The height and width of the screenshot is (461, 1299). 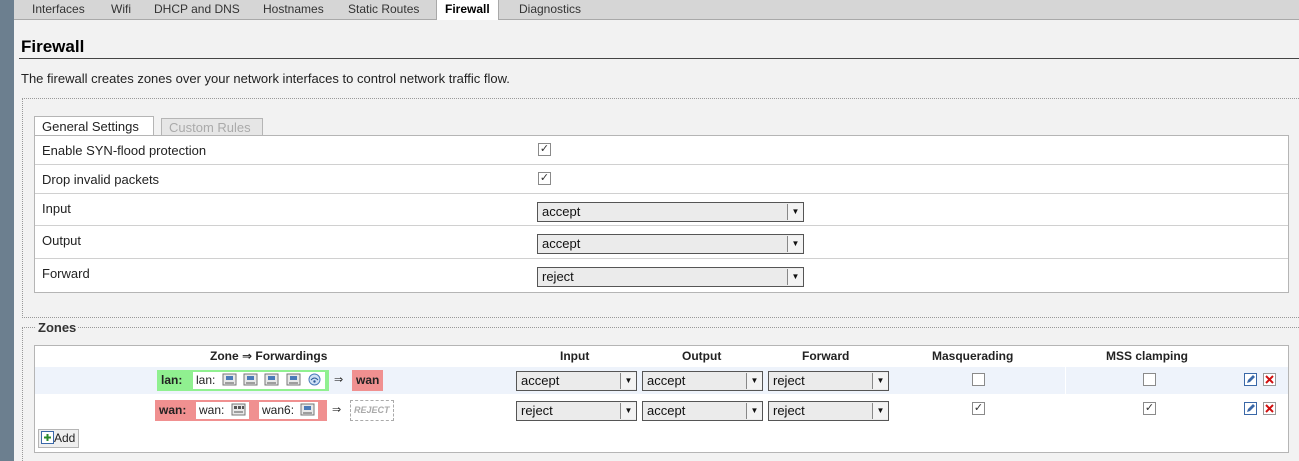 I want to click on add-zone-button: Add, so click(x=59, y=438).